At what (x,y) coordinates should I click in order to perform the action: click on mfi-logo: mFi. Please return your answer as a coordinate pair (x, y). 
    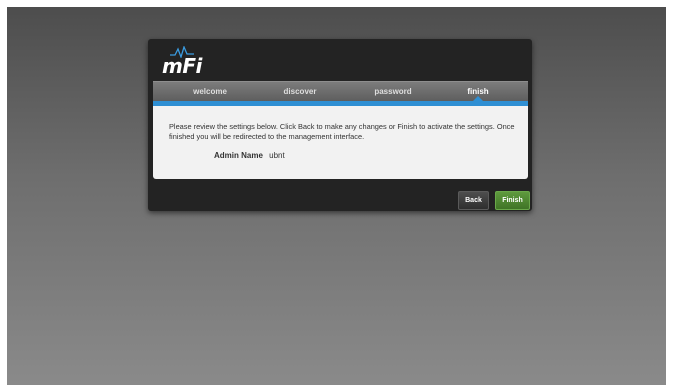
    Looking at the image, I should click on (182, 62).